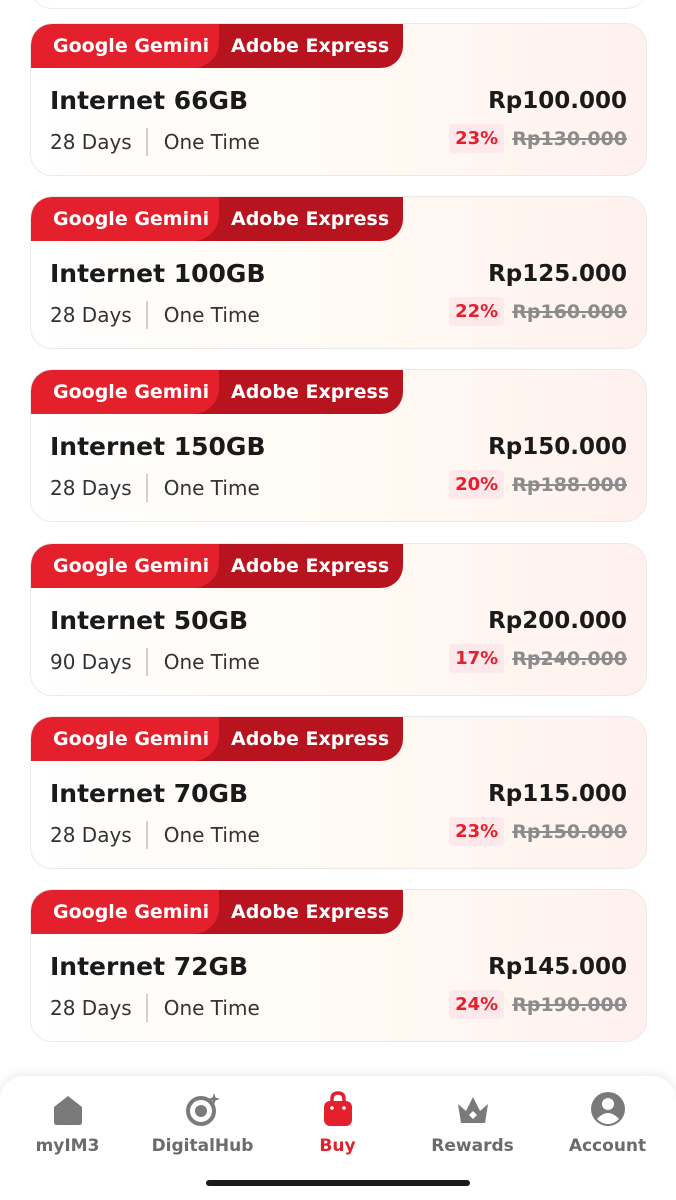 Image resolution: width=676 pixels, height=1200 pixels. I want to click on package-price: Rp115.000, so click(557, 794).